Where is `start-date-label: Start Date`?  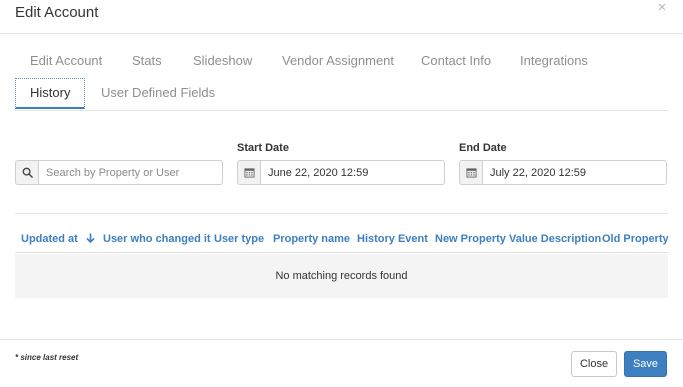 start-date-label: Start Date is located at coordinates (263, 148).